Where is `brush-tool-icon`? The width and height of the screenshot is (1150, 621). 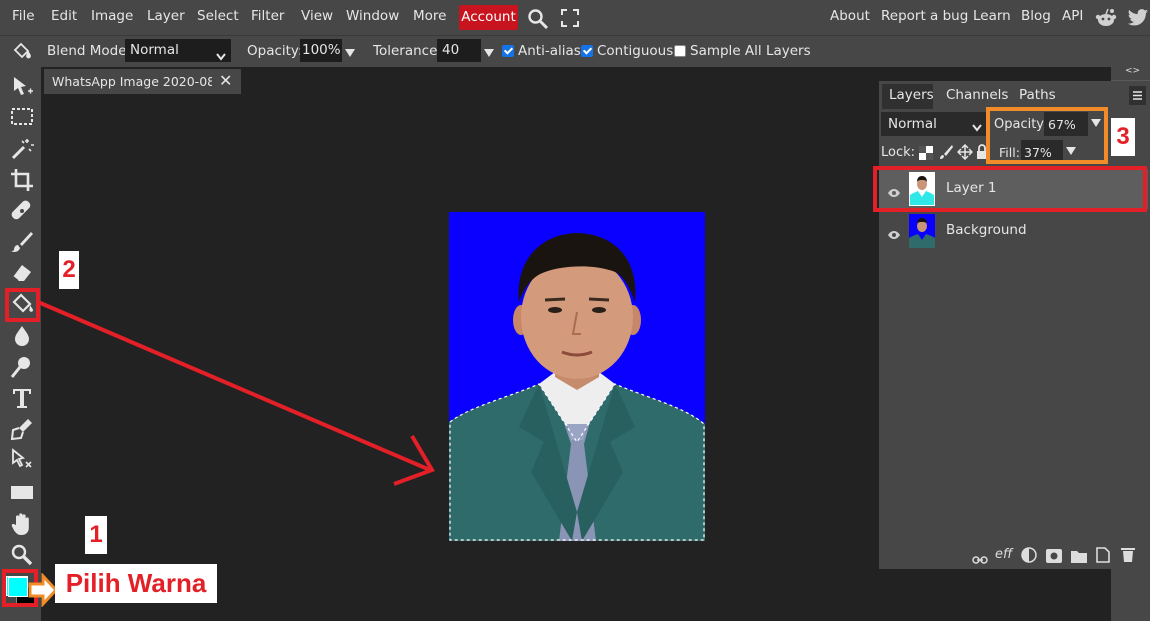
brush-tool-icon is located at coordinates (22, 242).